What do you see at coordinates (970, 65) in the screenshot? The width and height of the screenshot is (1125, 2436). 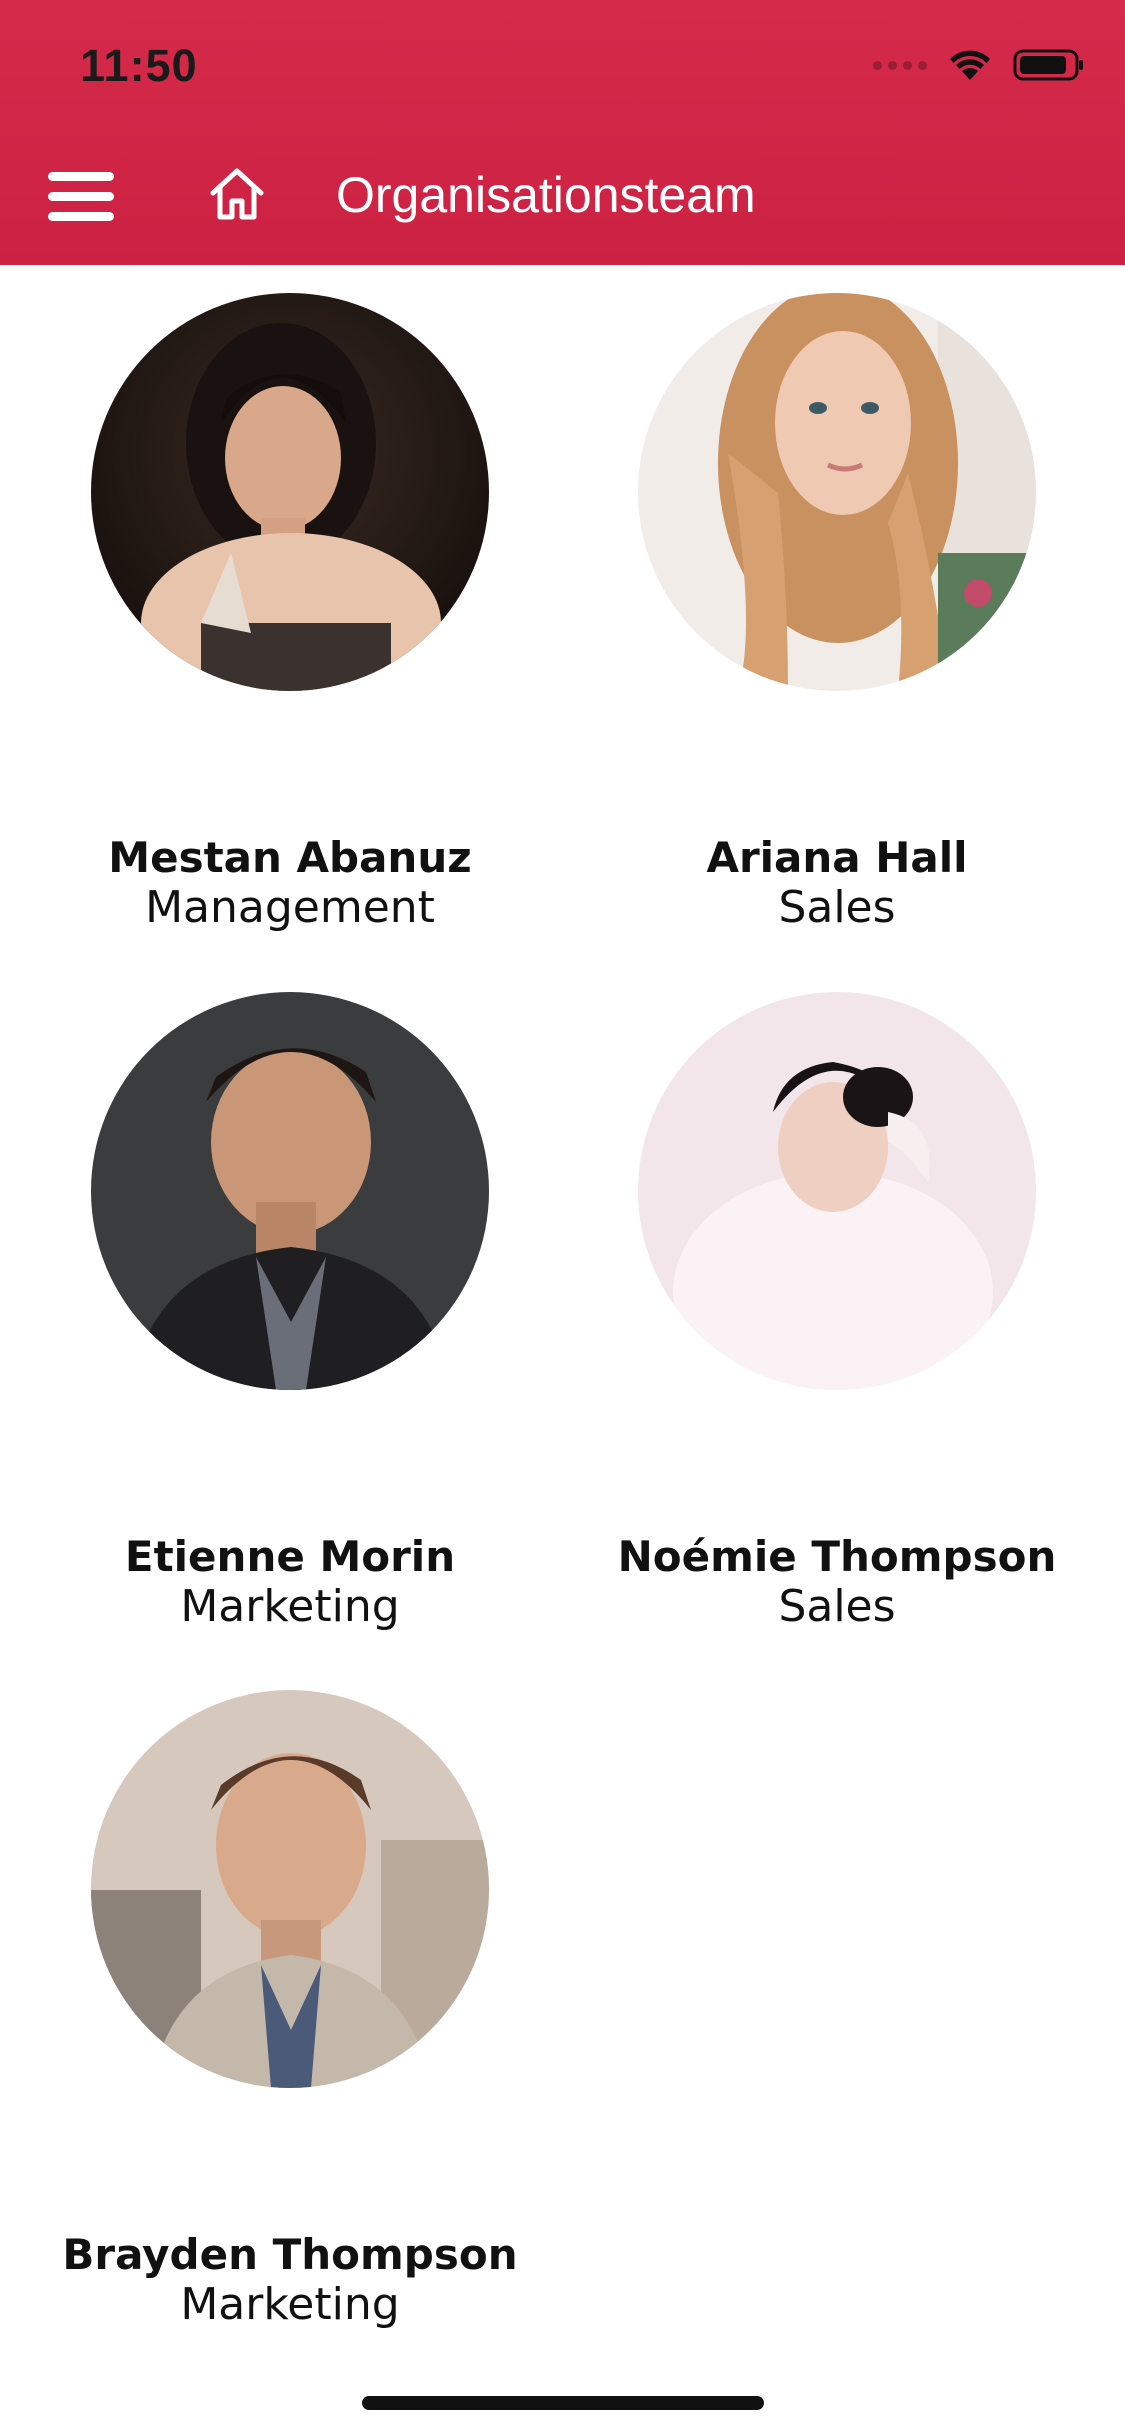 I see `wifi-icon` at bounding box center [970, 65].